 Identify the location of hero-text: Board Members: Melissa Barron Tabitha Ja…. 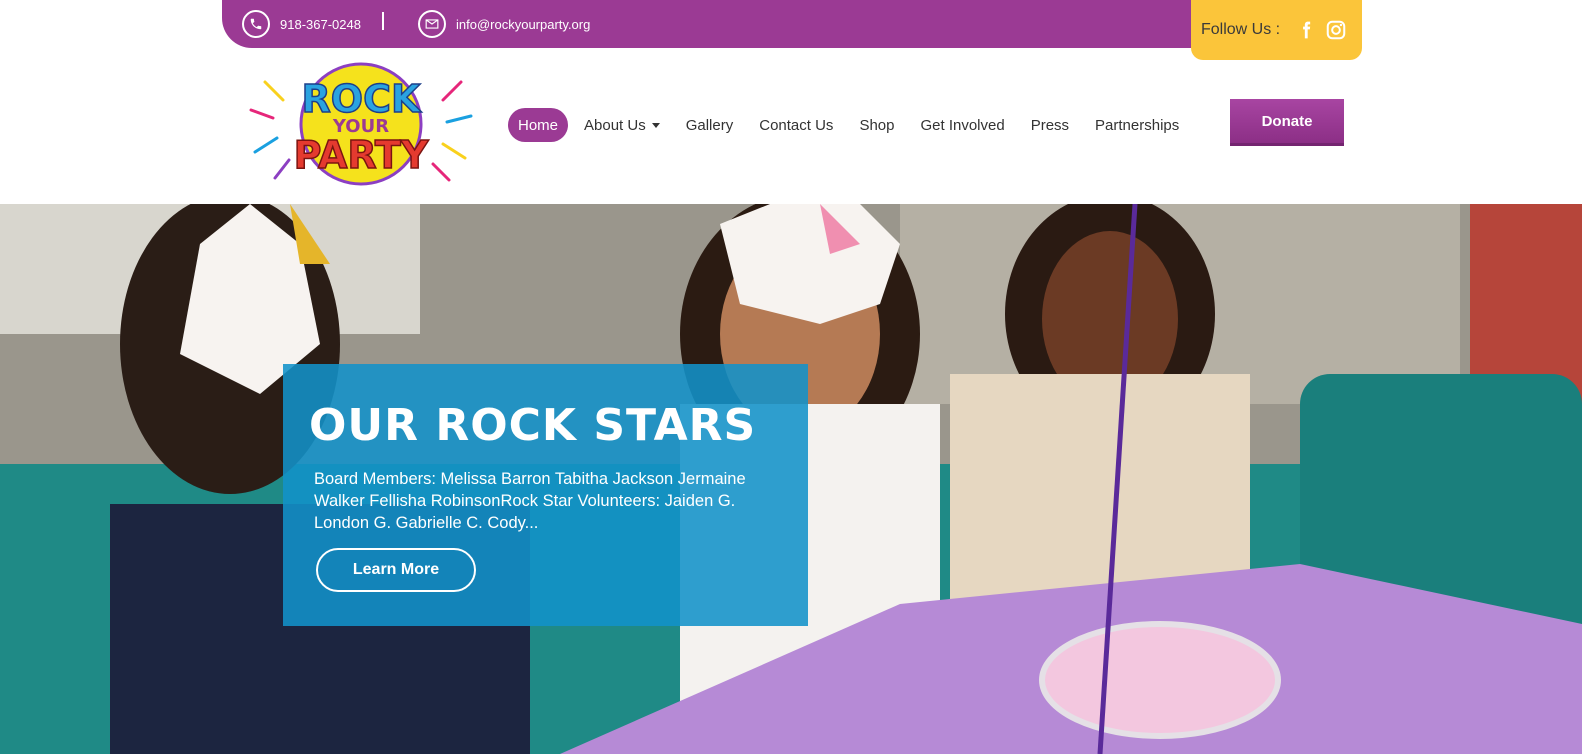
(530, 501).